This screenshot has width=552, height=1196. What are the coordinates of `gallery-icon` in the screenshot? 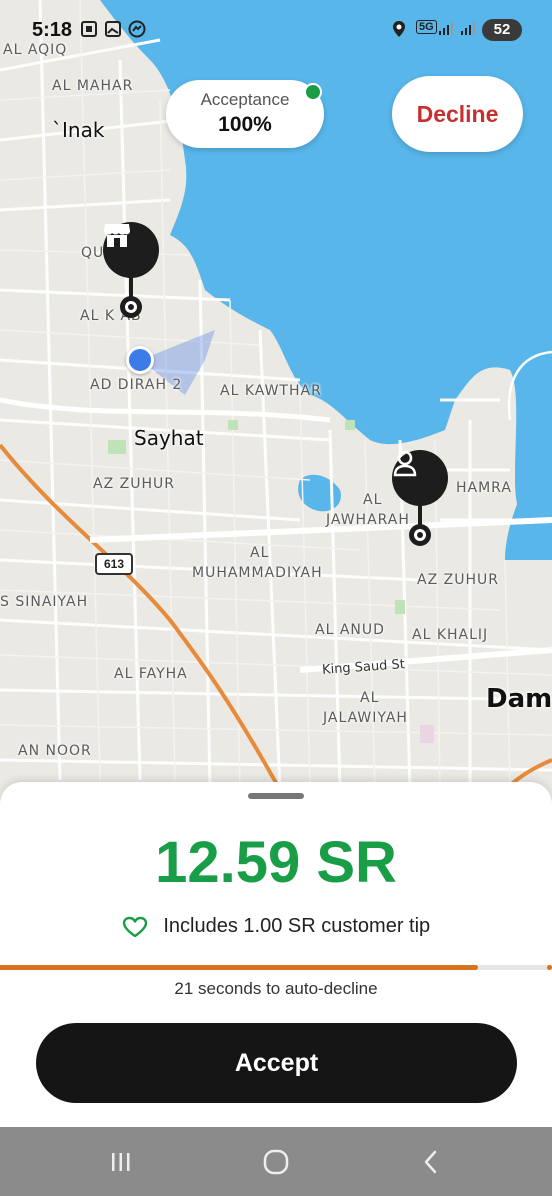 It's located at (113, 31).